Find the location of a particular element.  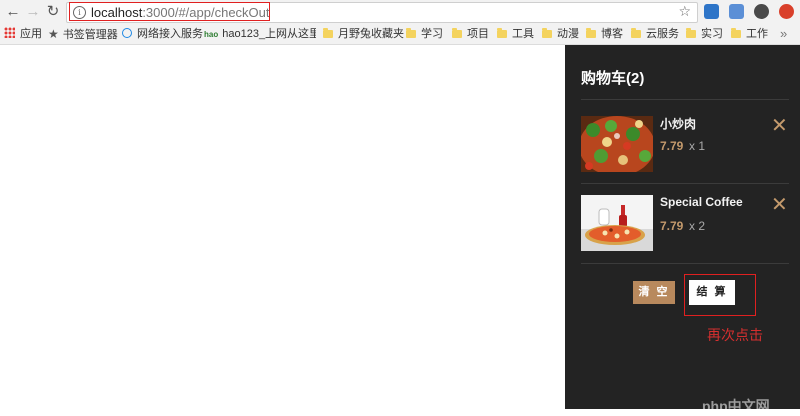

bookmark-label: hao123_上网从这里开 is located at coordinates (269, 34).